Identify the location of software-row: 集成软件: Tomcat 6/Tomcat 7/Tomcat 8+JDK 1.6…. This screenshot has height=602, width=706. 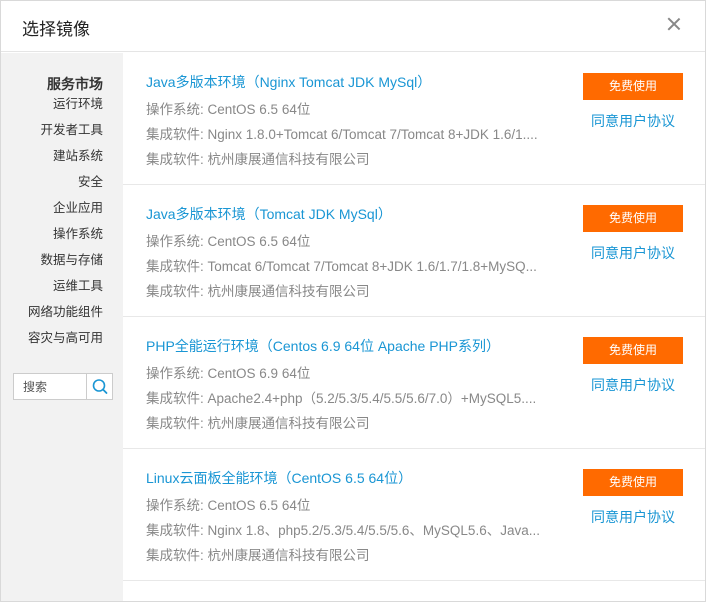
(356, 265).